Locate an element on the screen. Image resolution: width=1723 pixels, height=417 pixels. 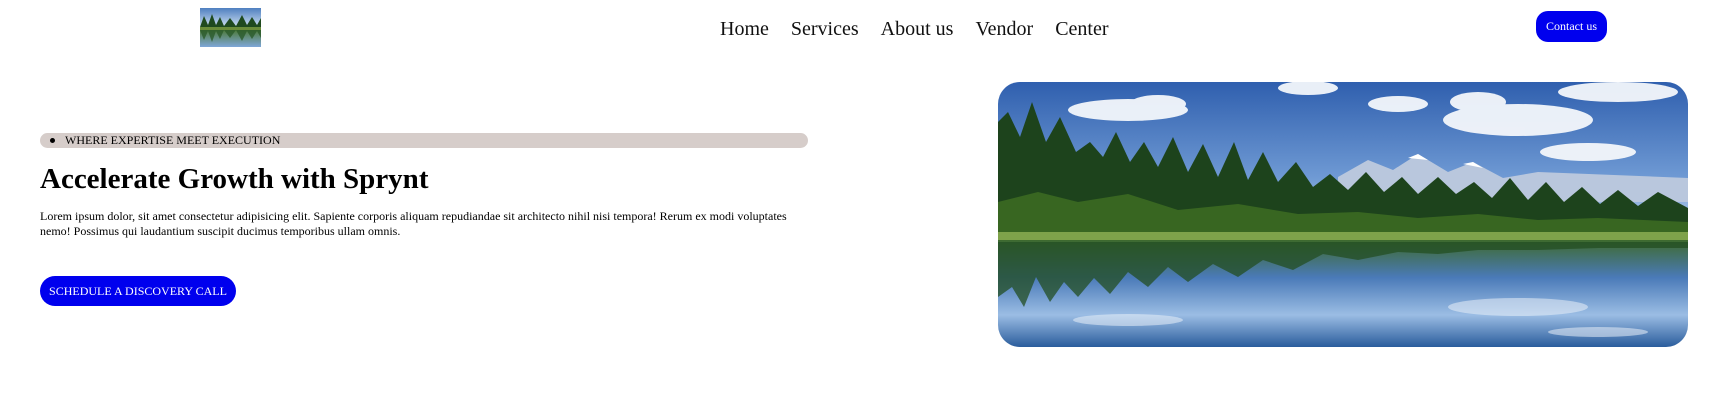
landscape-lake-logo-icon is located at coordinates (230, 27).